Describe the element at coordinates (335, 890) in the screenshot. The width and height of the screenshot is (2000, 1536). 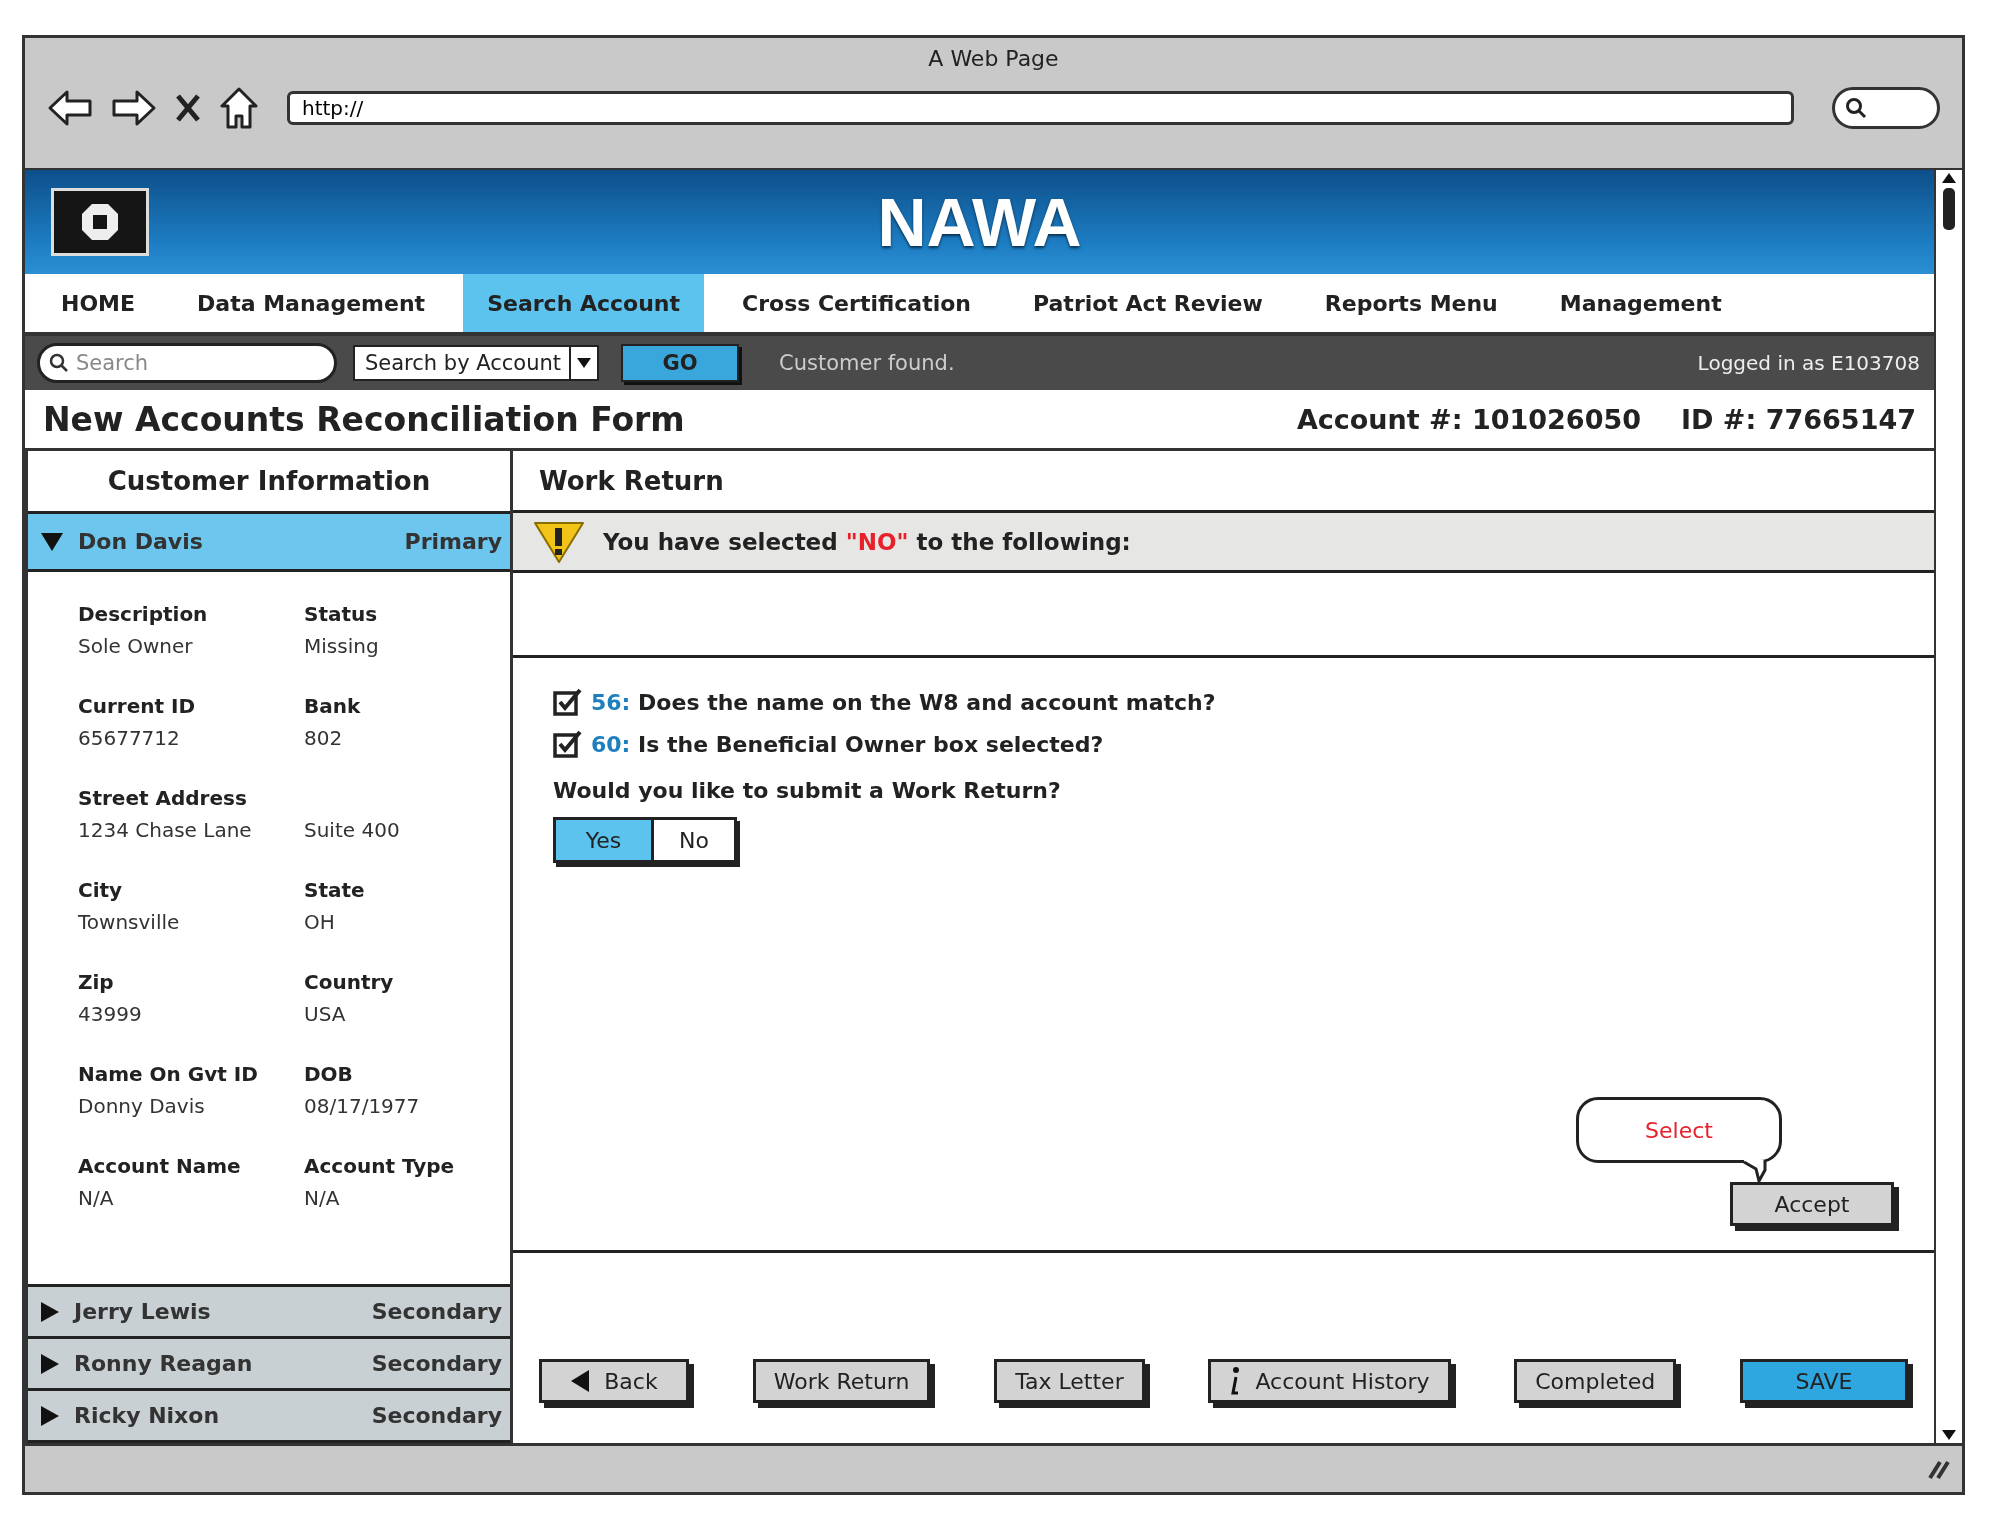
I see `field-label: State` at that location.